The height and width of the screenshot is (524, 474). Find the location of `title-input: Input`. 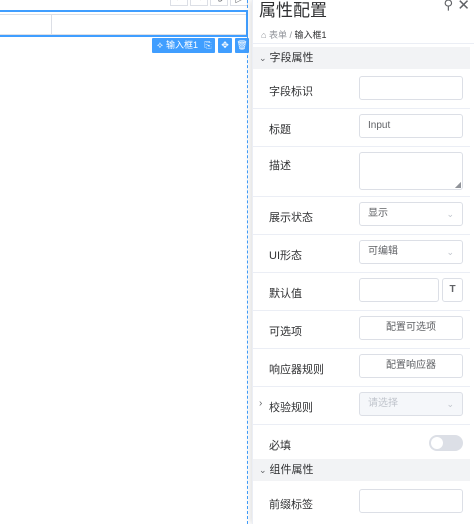

title-input: Input is located at coordinates (411, 126).